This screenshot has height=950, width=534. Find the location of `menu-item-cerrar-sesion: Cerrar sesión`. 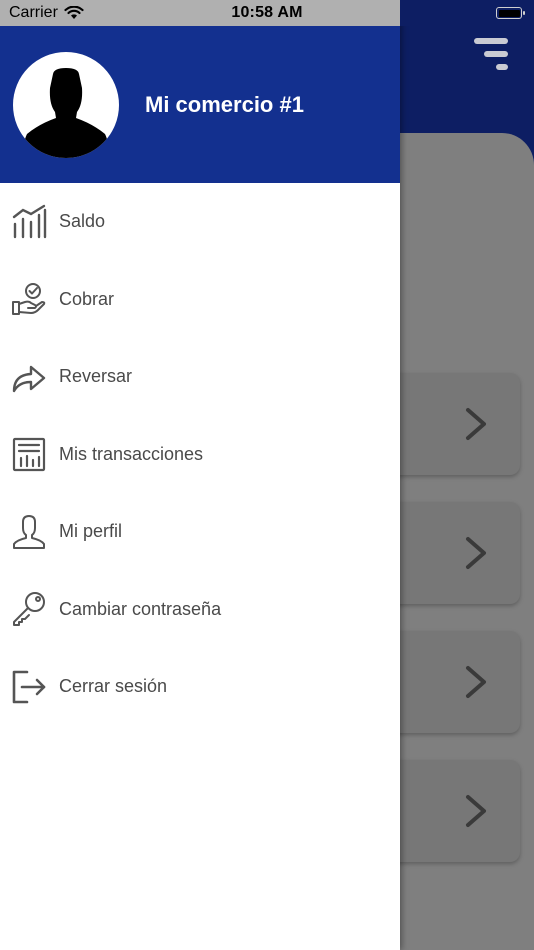

menu-item-cerrar-sesion: Cerrar sesión is located at coordinates (200, 687).